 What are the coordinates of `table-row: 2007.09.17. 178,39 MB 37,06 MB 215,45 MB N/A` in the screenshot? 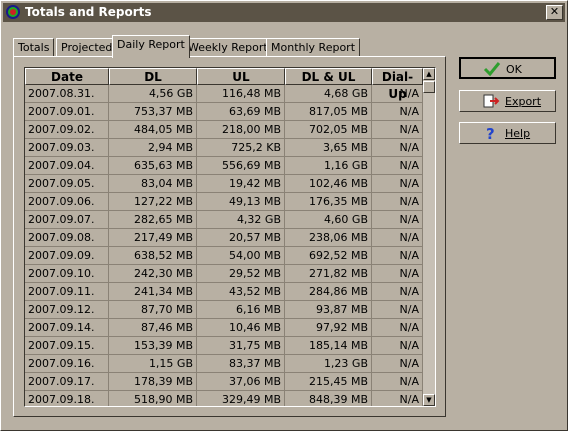 It's located at (224, 382).